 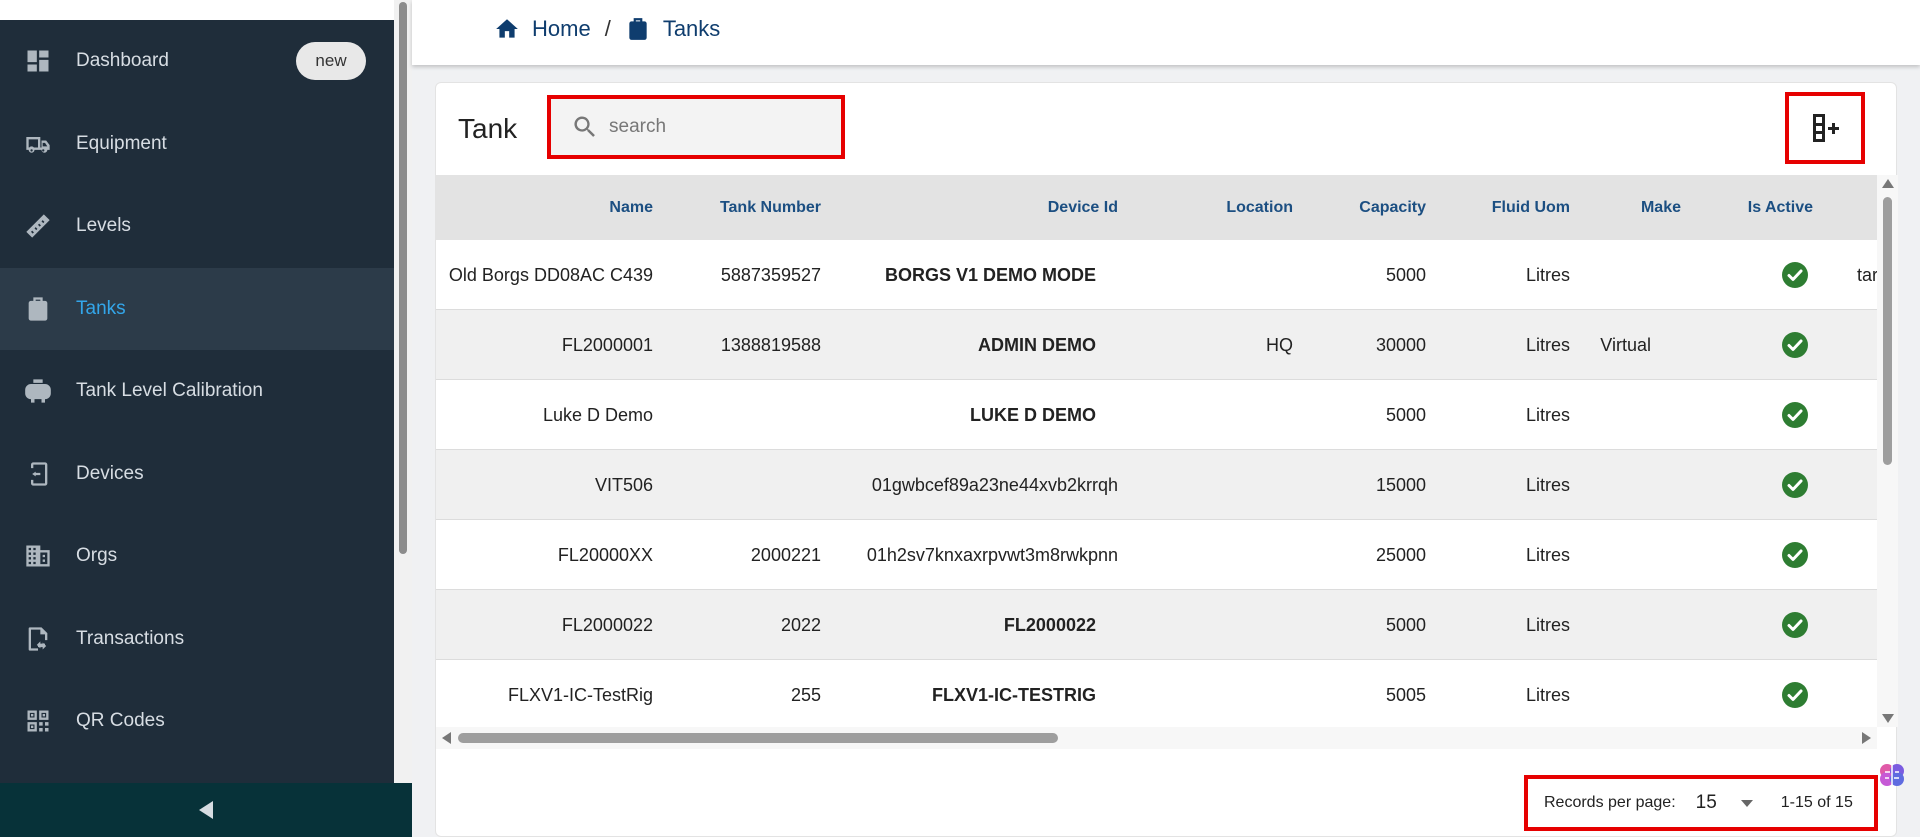 What do you see at coordinates (994, 484) in the screenshot?
I see `cell-device-id: 01gwbcef89a23ne44xvb2krrqh` at bounding box center [994, 484].